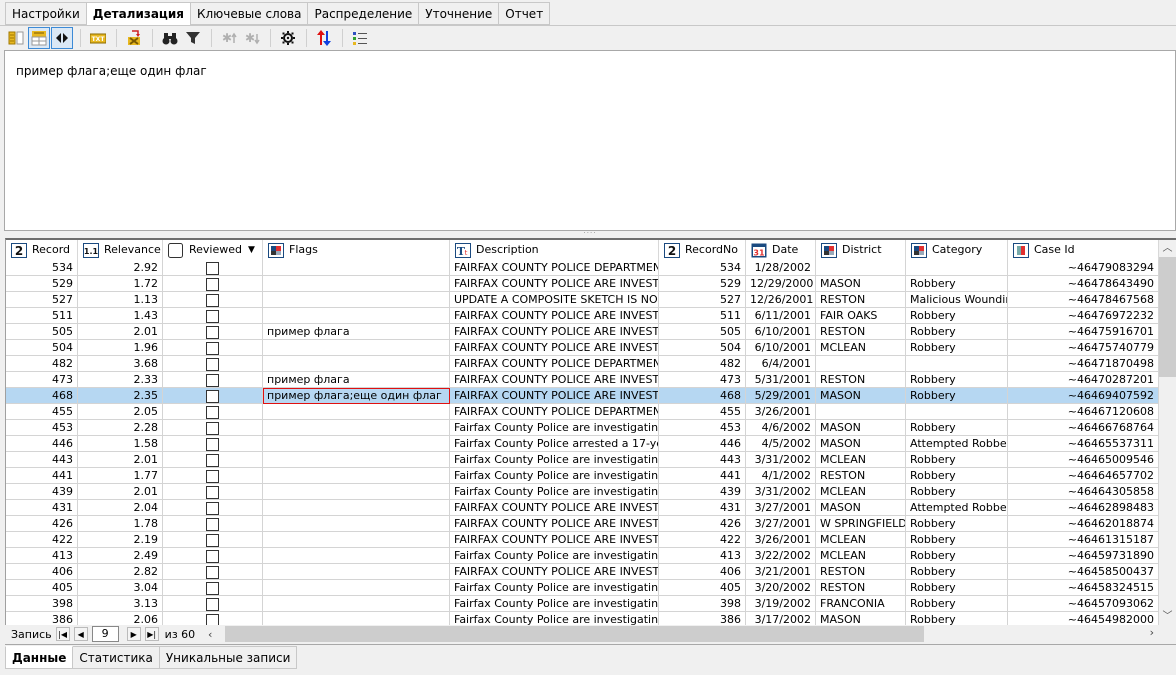  Describe the element at coordinates (702, 604) in the screenshot. I see `cell-recordno: 398` at that location.